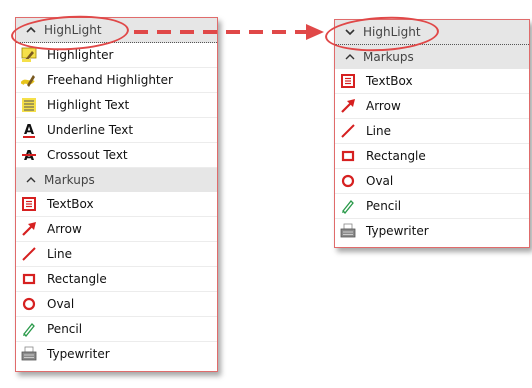 The width and height of the screenshot is (532, 388). I want to click on tool-item-label: Freehand Highlighter, so click(110, 80).